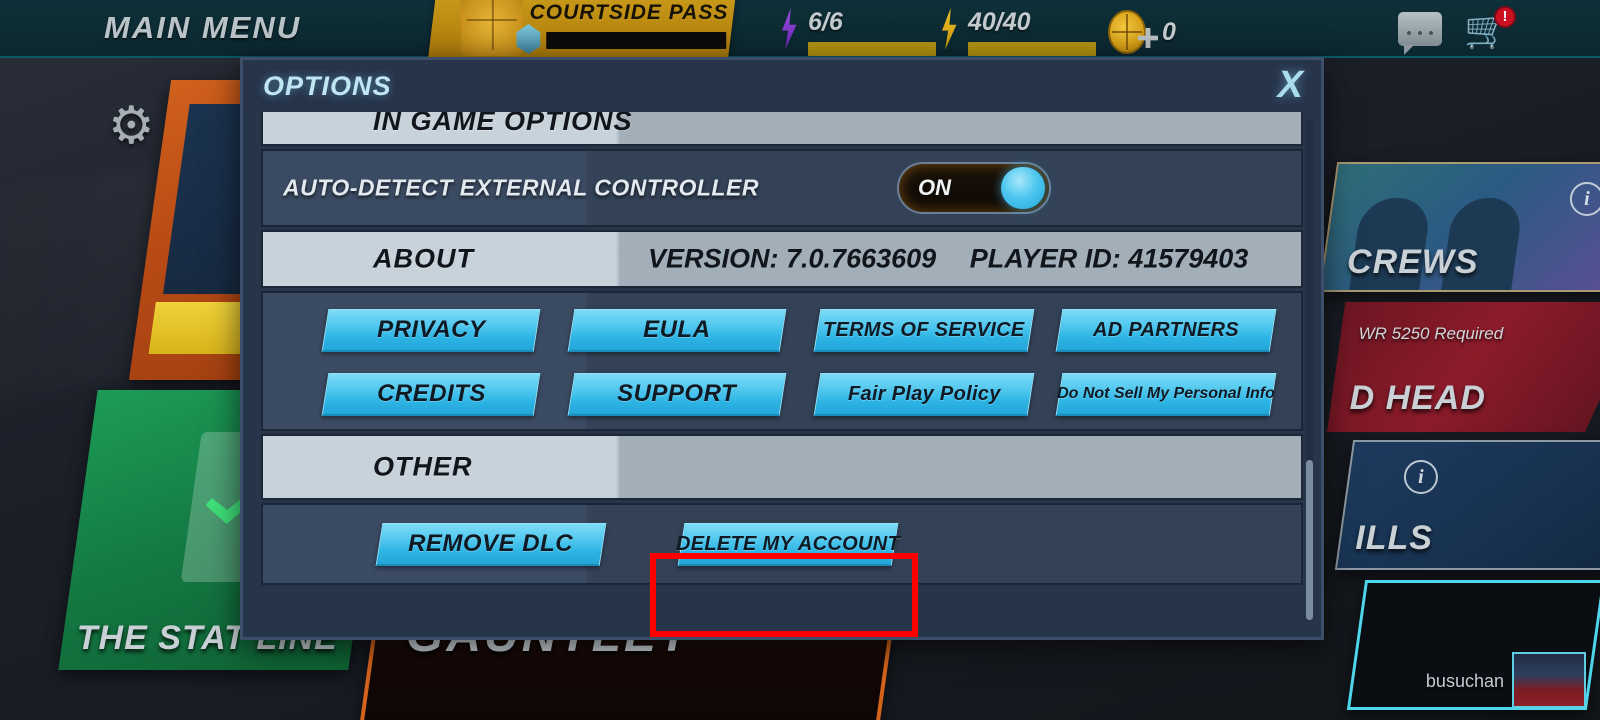 Image resolution: width=1600 pixels, height=720 pixels. What do you see at coordinates (1023, 188) in the screenshot?
I see `toggle-knob` at bounding box center [1023, 188].